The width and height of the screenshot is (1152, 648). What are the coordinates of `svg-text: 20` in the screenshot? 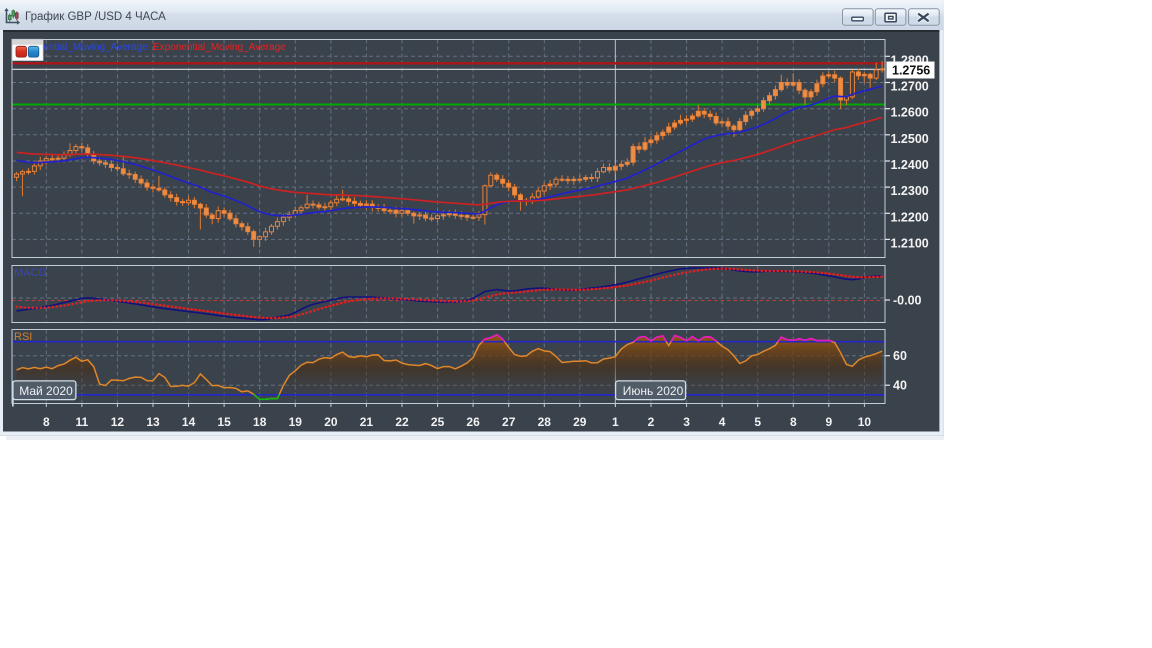 It's located at (331, 422).